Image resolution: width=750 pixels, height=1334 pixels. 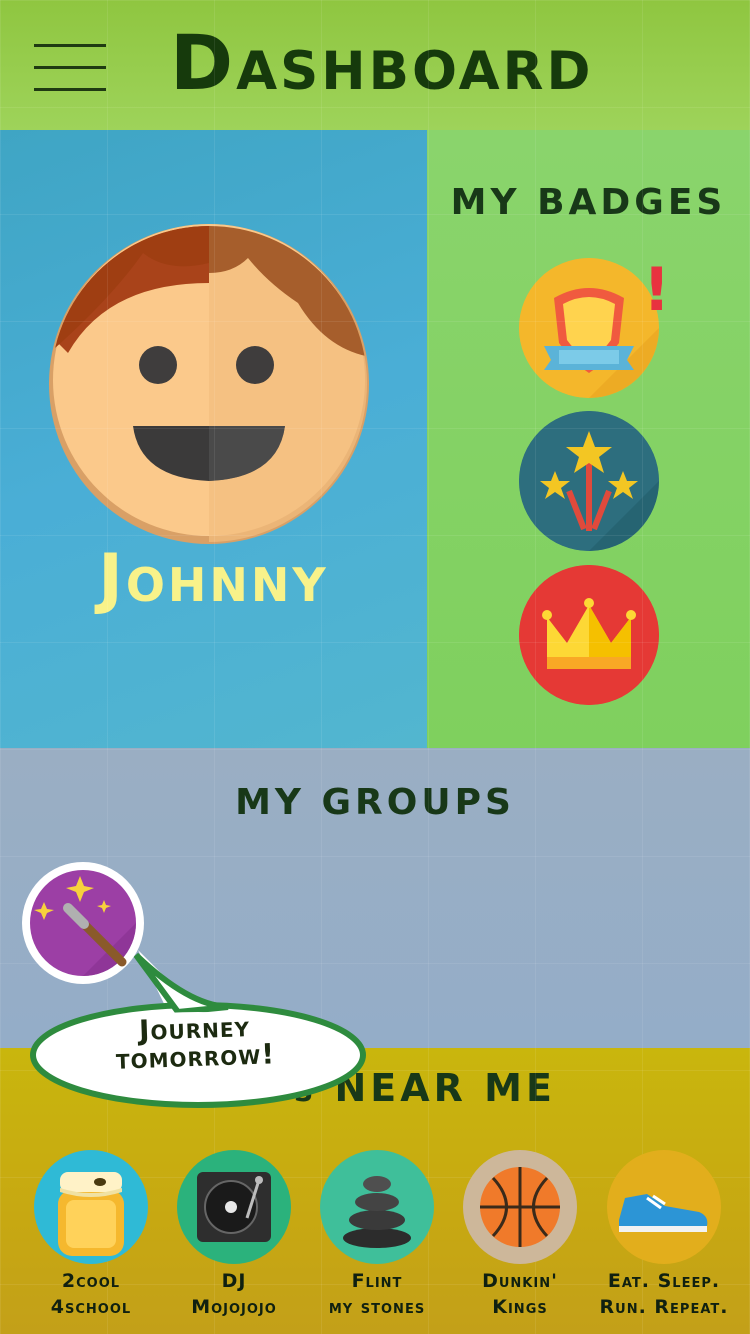 I want to click on label-line1: Flint, so click(x=377, y=1281).